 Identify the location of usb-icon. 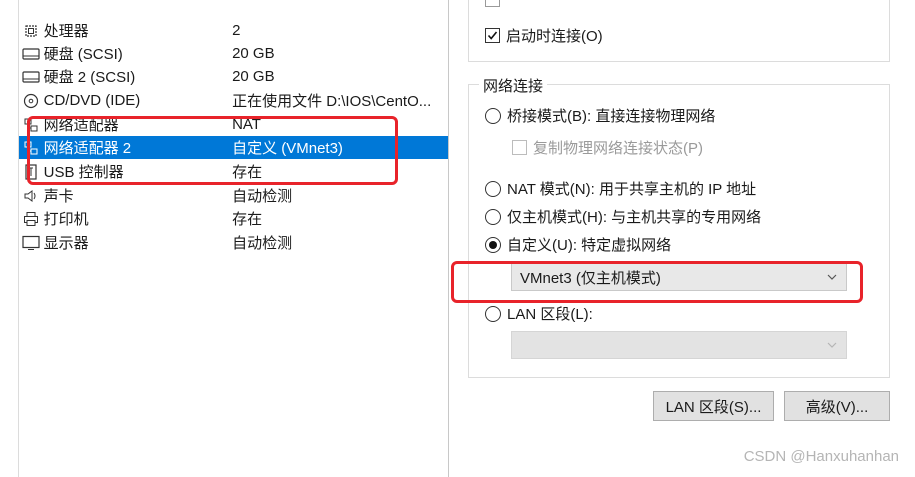
(31, 172).